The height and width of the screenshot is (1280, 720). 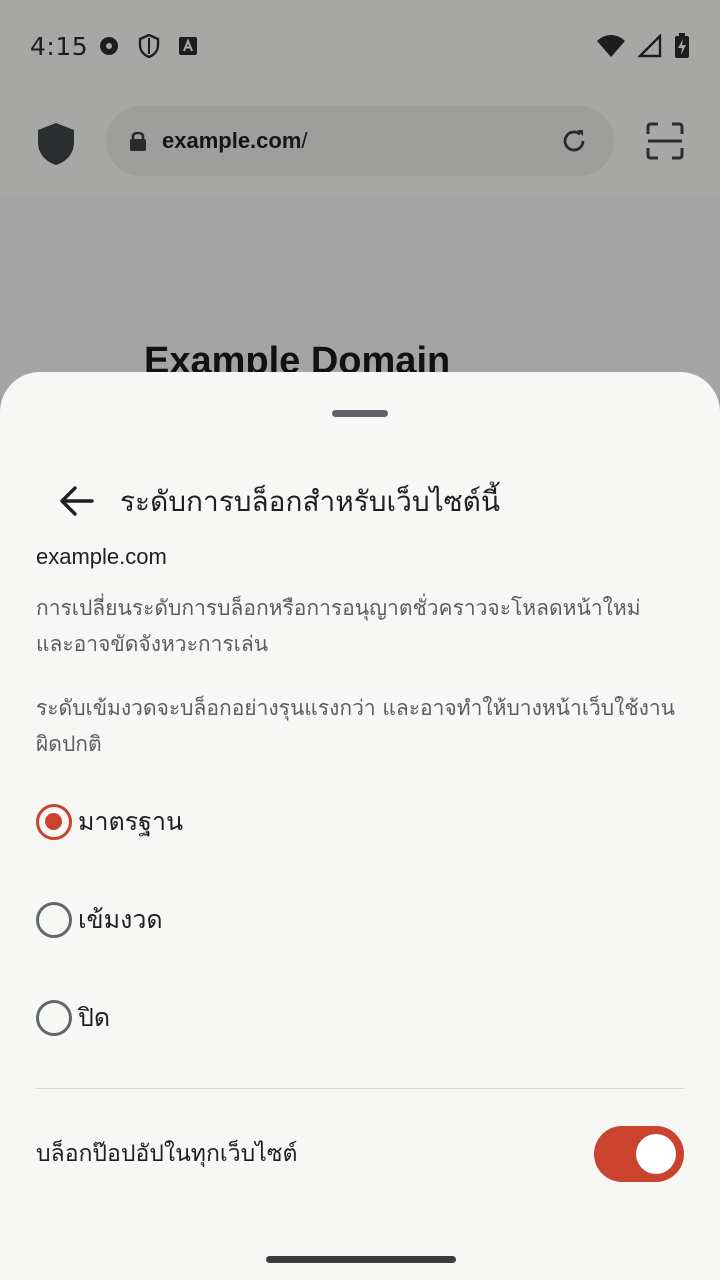 What do you see at coordinates (77, 501) in the screenshot?
I see `back-arrow-icon` at bounding box center [77, 501].